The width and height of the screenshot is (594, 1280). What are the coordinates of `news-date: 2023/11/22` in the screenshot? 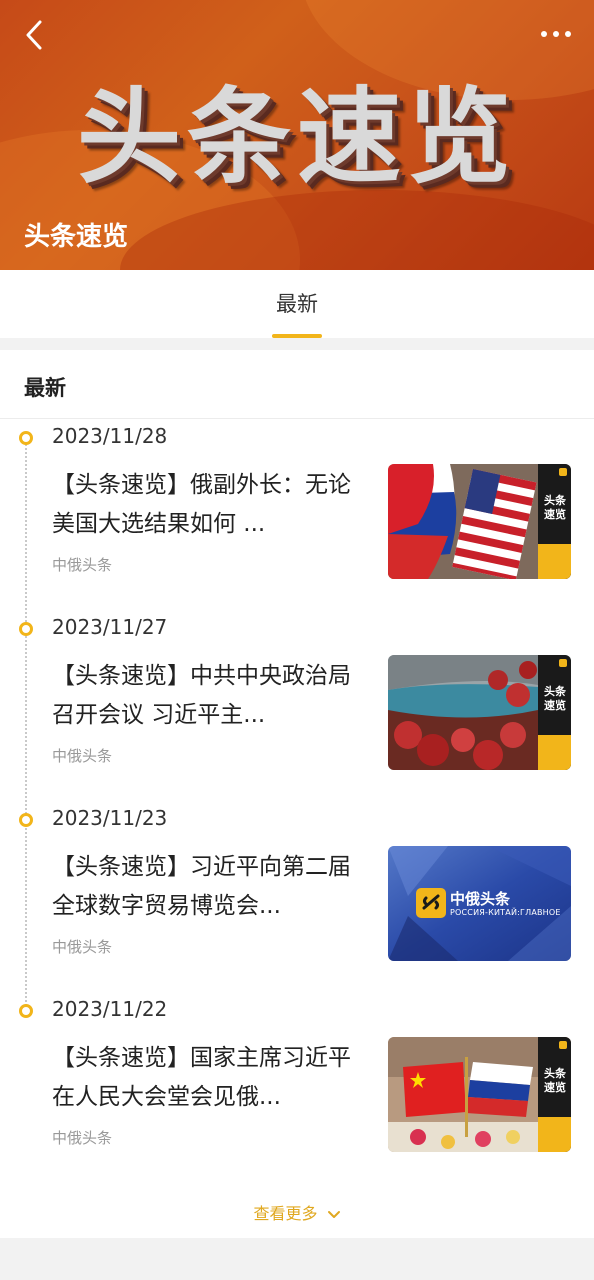 It's located at (110, 1009).